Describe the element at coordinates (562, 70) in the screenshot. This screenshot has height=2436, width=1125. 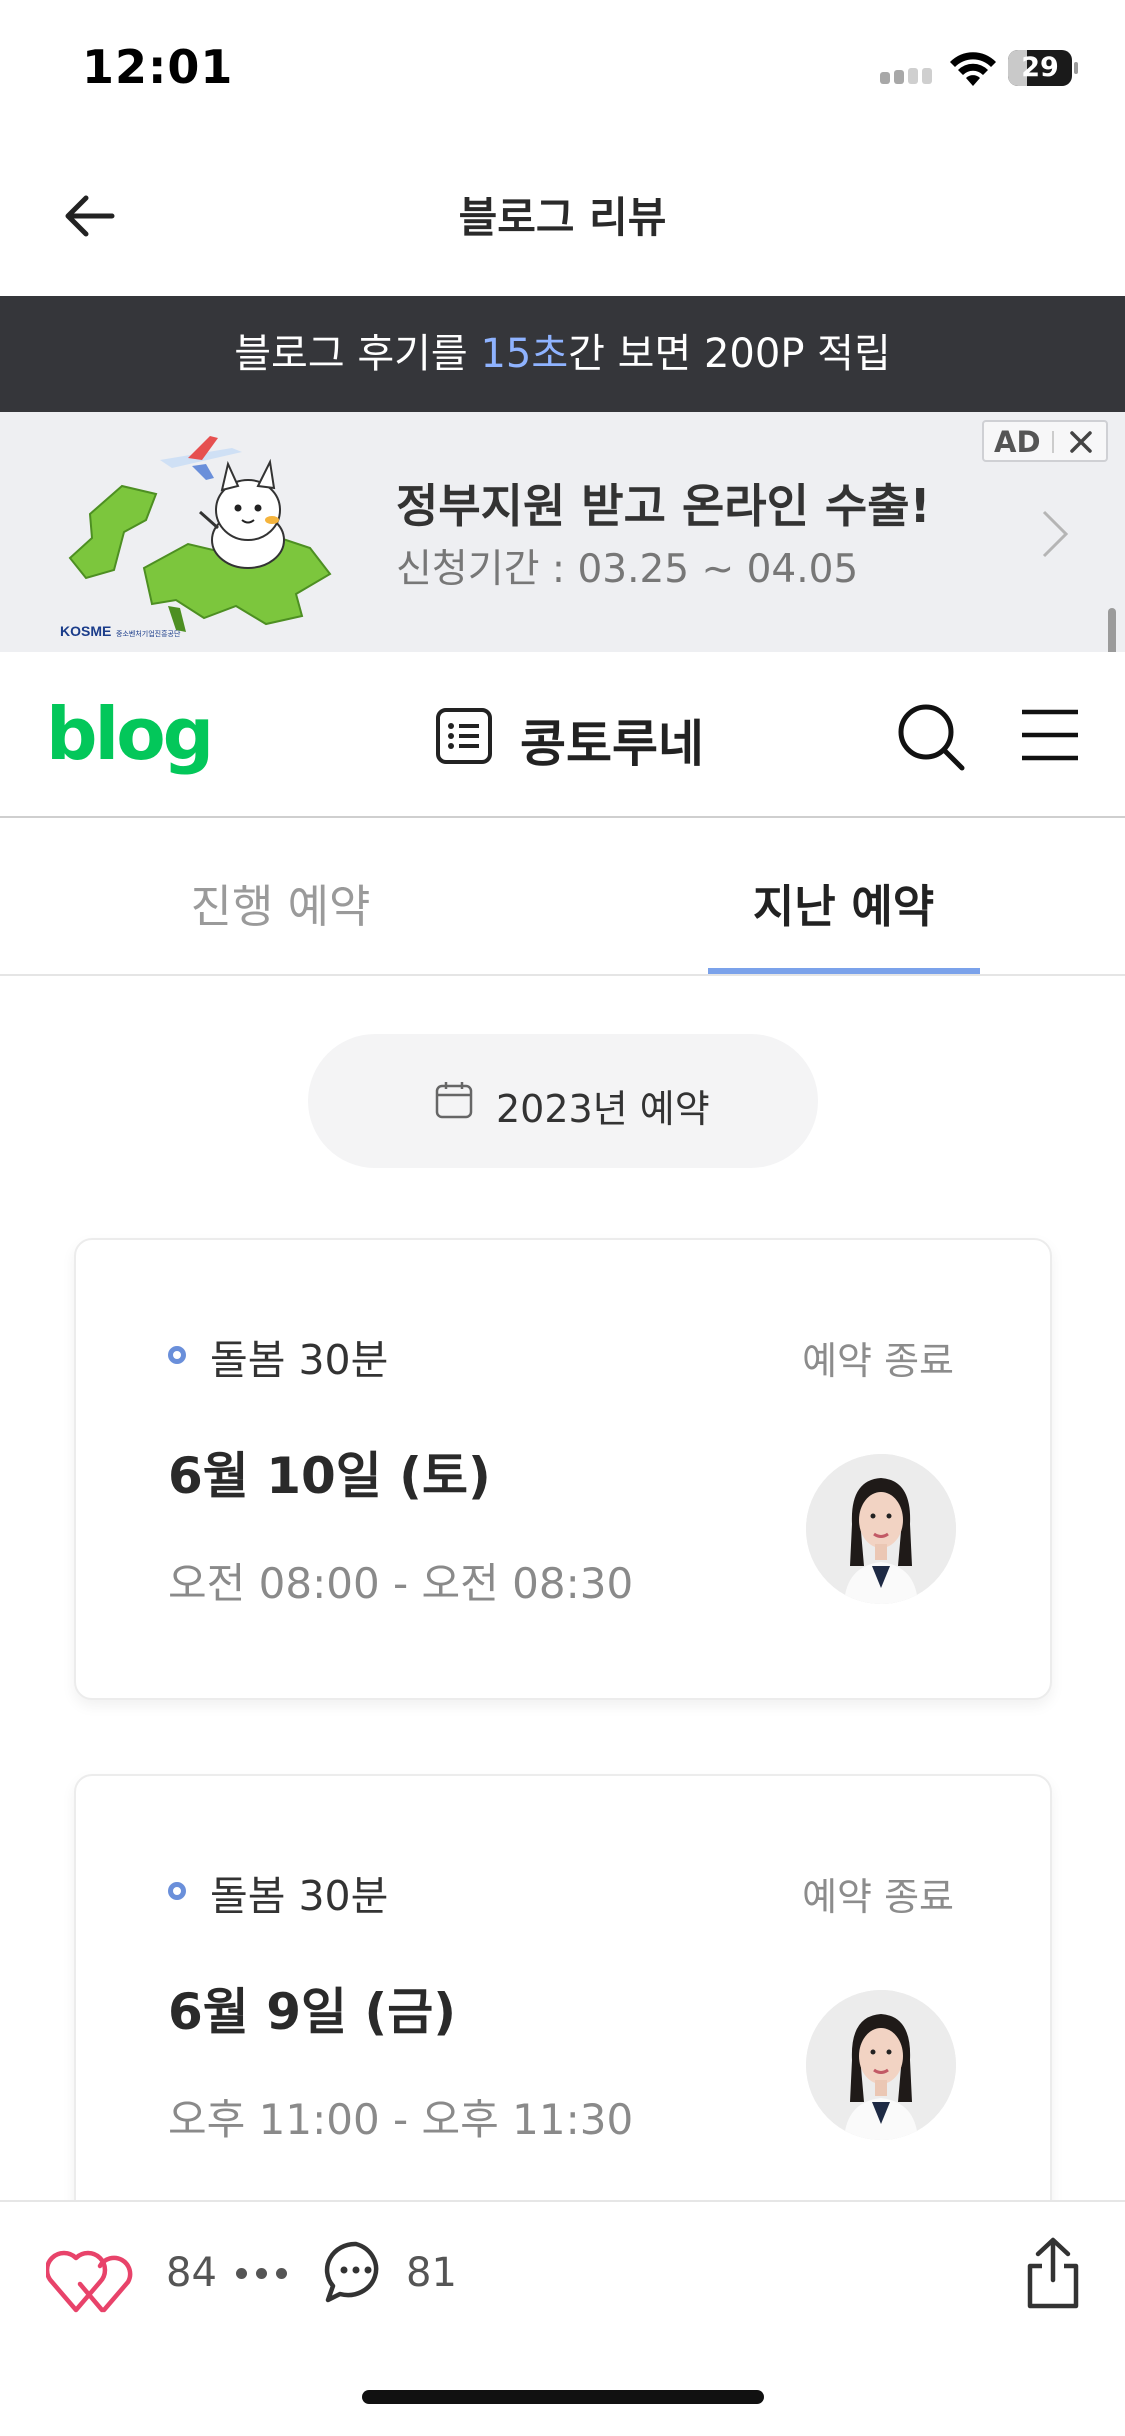
I see `status-bar: 12:01 29` at that location.